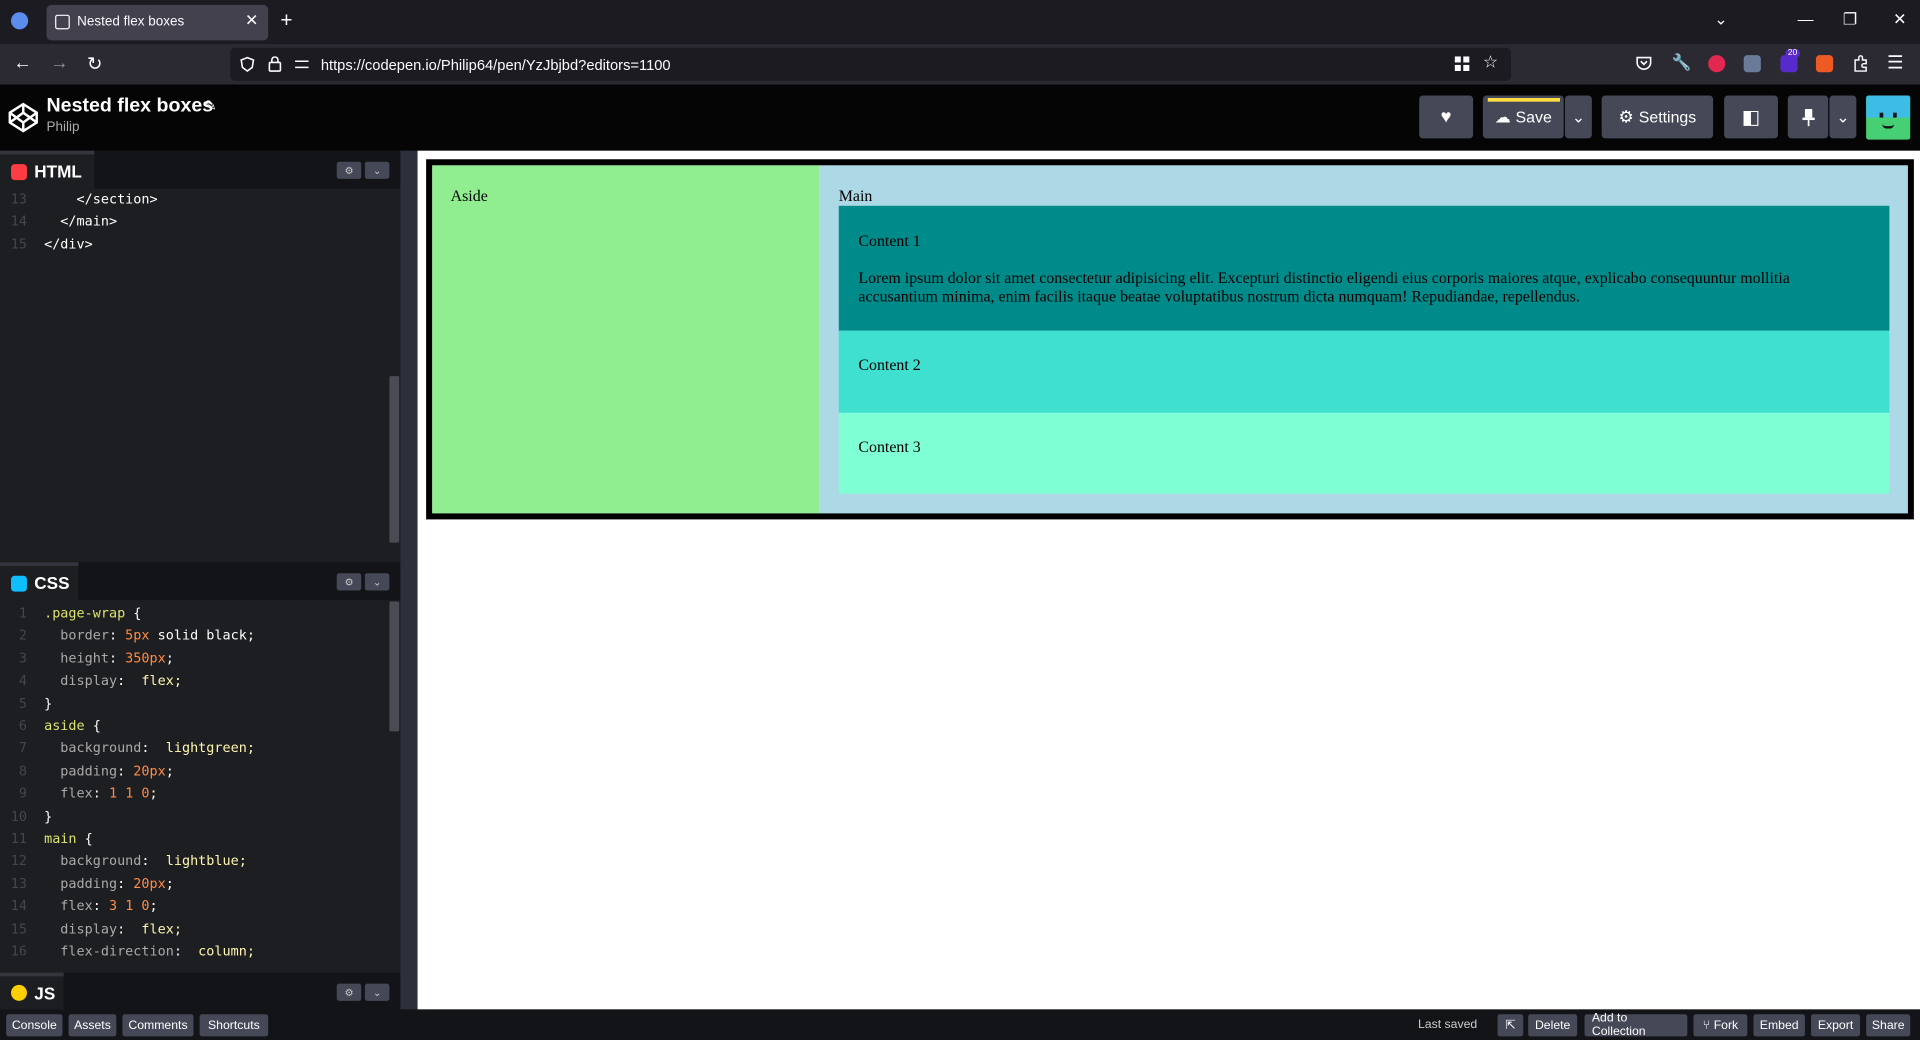  I want to click on fork-button: ⑂ Fork, so click(1720, 1025).